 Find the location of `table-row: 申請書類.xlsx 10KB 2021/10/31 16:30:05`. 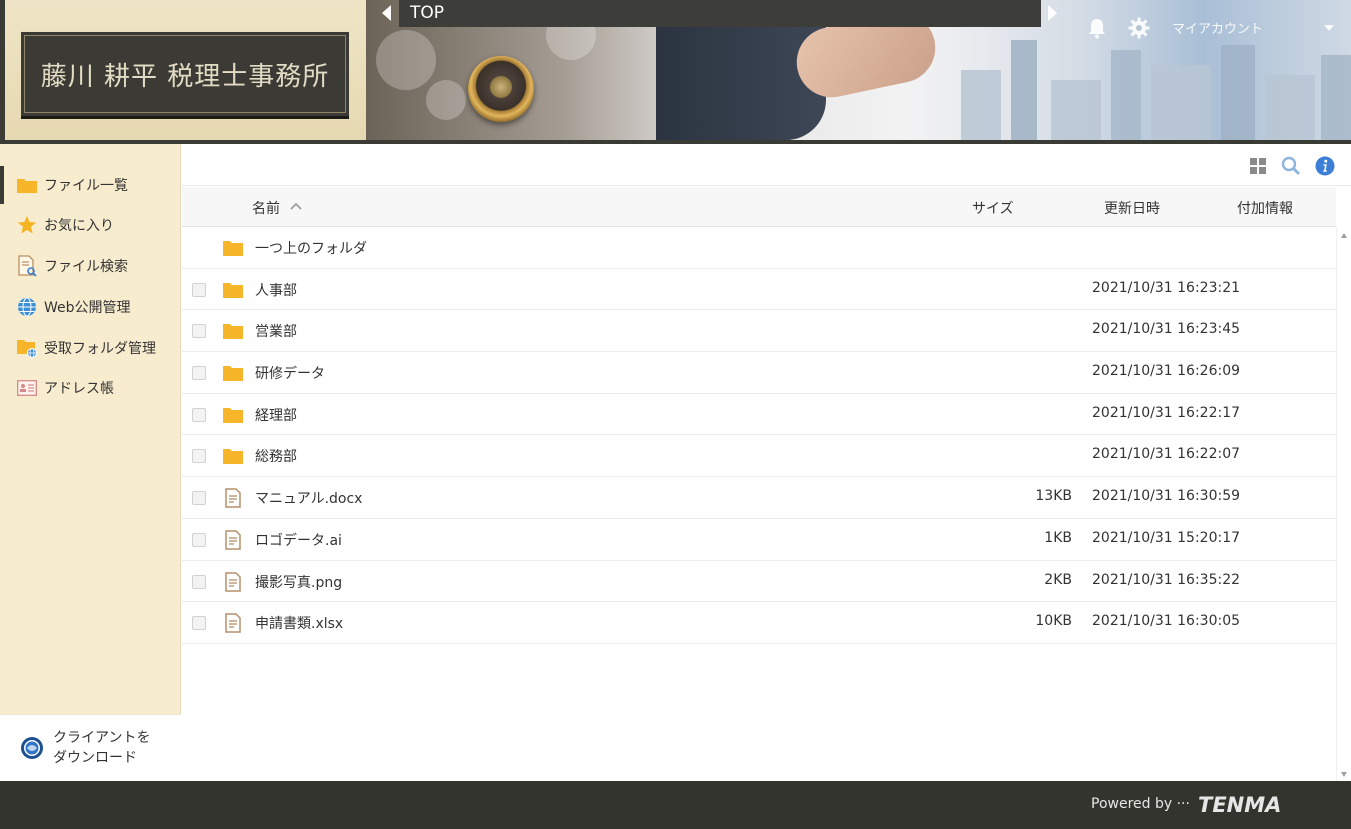

table-row: 申請書類.xlsx 10KB 2021/10/31 16:30:05 is located at coordinates (759, 623).